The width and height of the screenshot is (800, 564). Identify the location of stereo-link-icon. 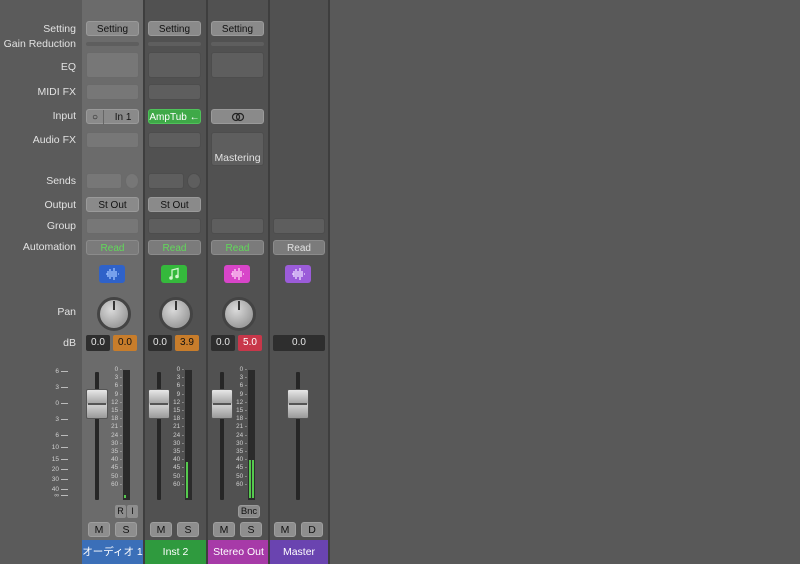
(237, 116).